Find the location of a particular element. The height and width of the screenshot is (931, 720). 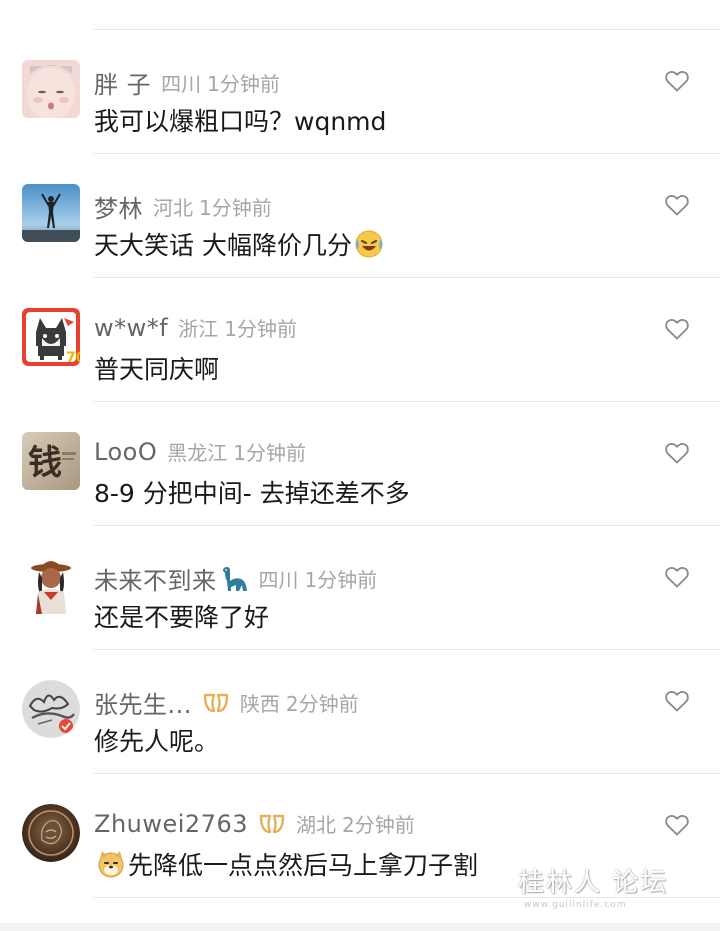

comment-meta: 胖 子 四川 1分钟前 is located at coordinates (187, 82).